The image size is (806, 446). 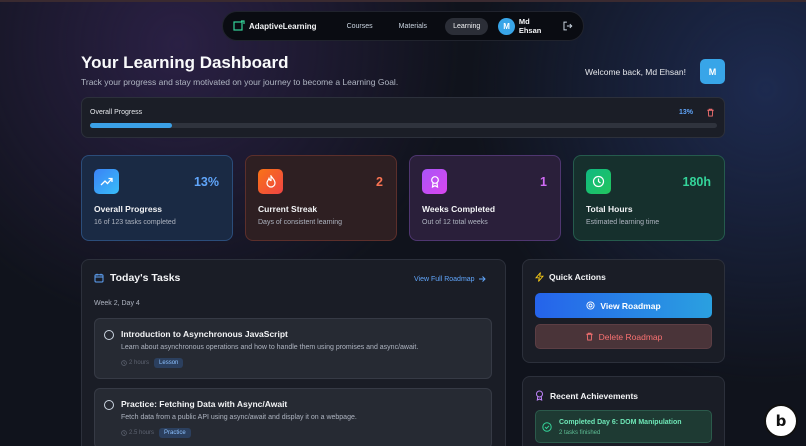 What do you see at coordinates (459, 209) in the screenshot?
I see `stat-title: Weeks Completed` at bounding box center [459, 209].